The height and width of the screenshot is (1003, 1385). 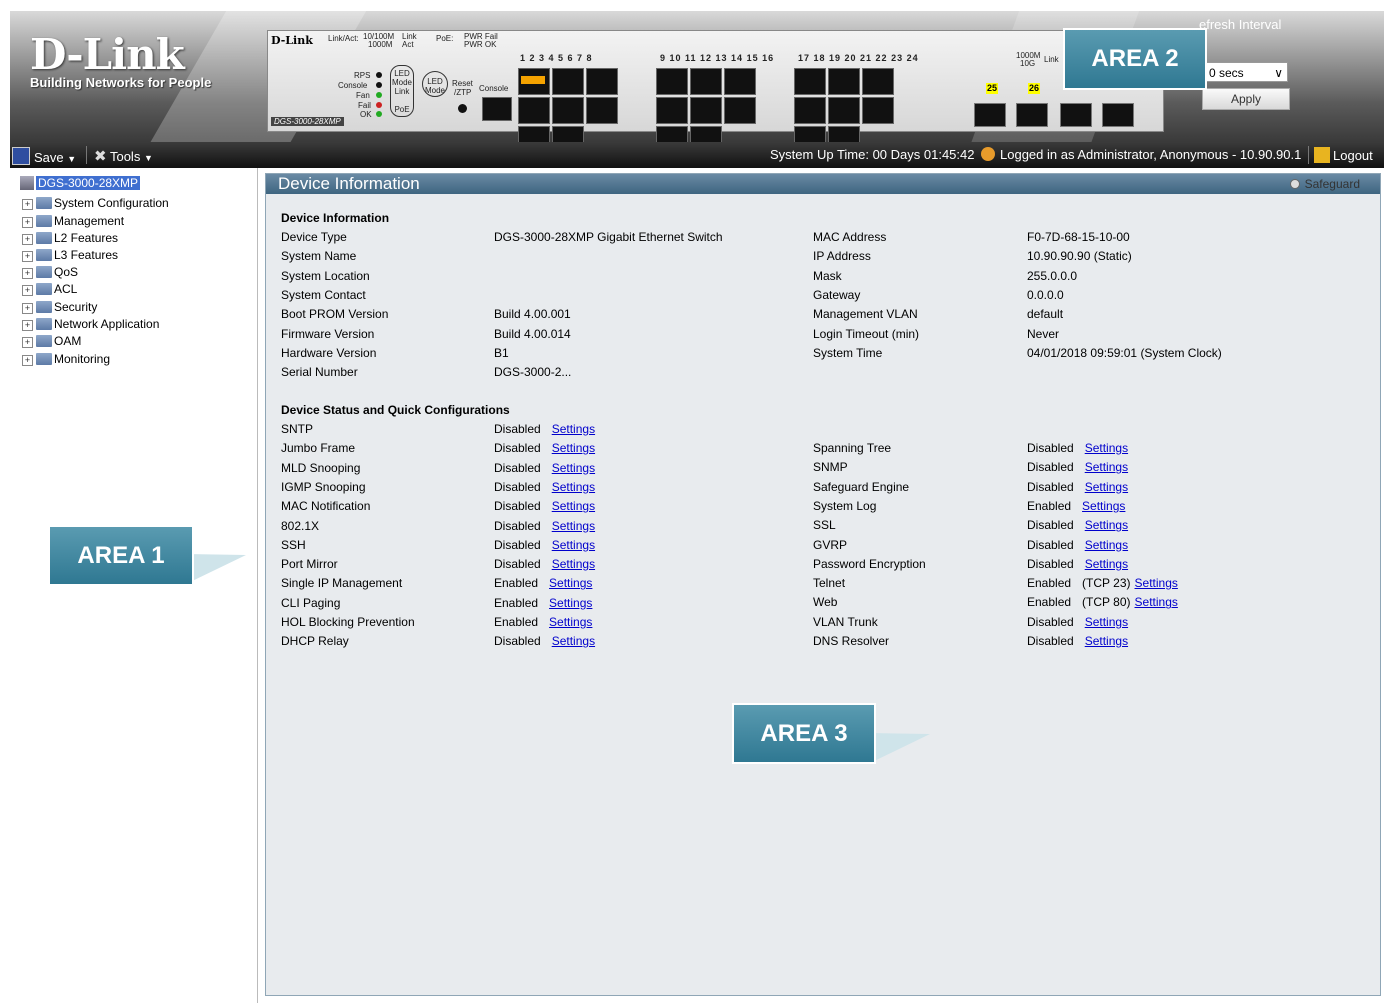 I want to click on info-value: default, so click(x=1045, y=314).